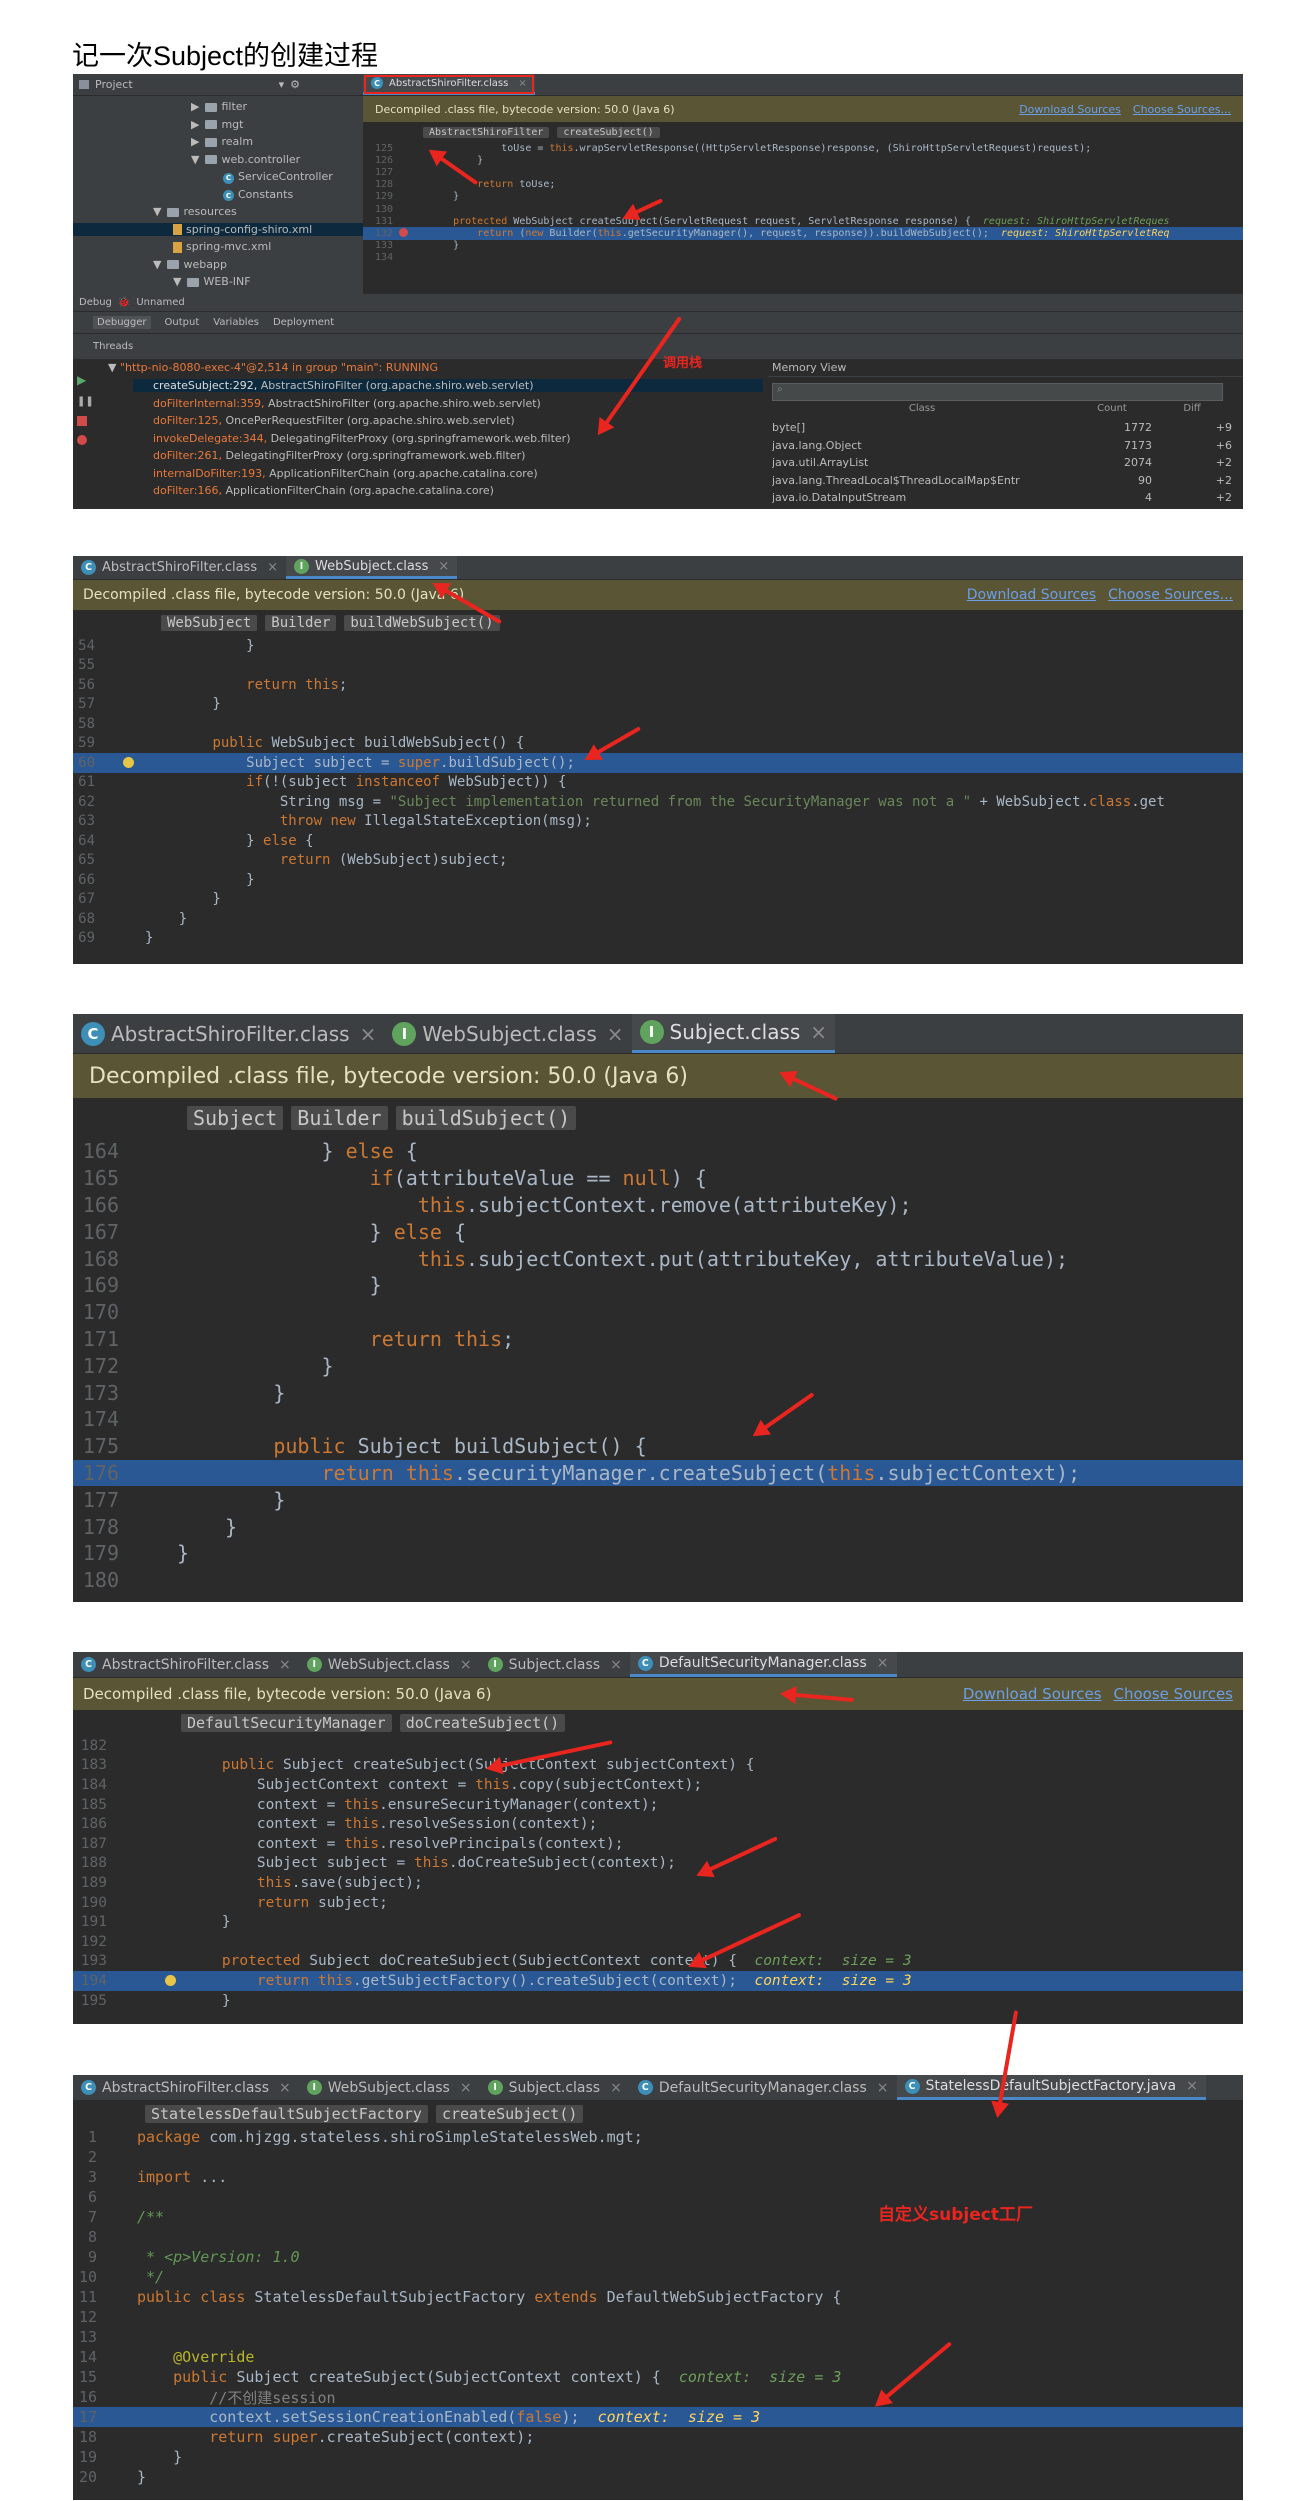  Describe the element at coordinates (658, 861) in the screenshot. I see `code-line: 65 return (WebSubject)subject;` at that location.